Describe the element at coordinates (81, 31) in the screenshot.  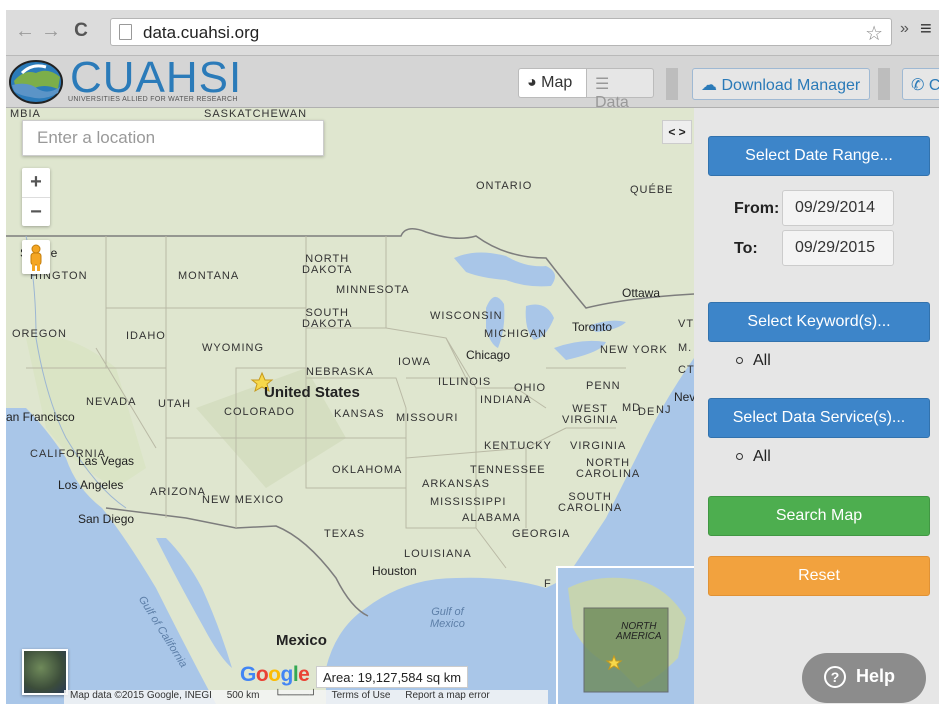
I see `reload-icon: C` at that location.